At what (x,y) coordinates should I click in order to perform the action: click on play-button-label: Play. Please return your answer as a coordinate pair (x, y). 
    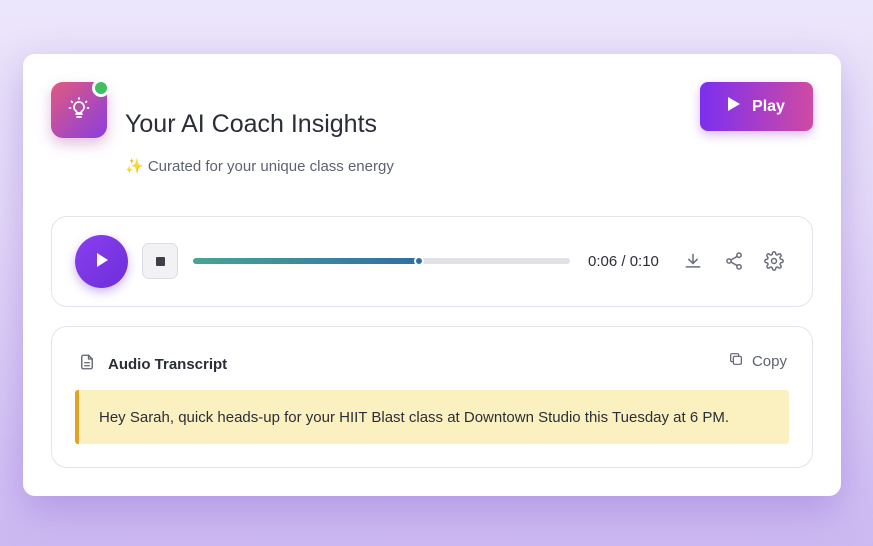
    Looking at the image, I should click on (768, 106).